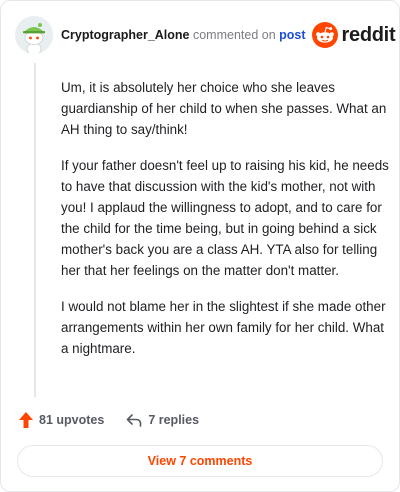 This screenshot has height=492, width=400. I want to click on thread-line, so click(35, 230).